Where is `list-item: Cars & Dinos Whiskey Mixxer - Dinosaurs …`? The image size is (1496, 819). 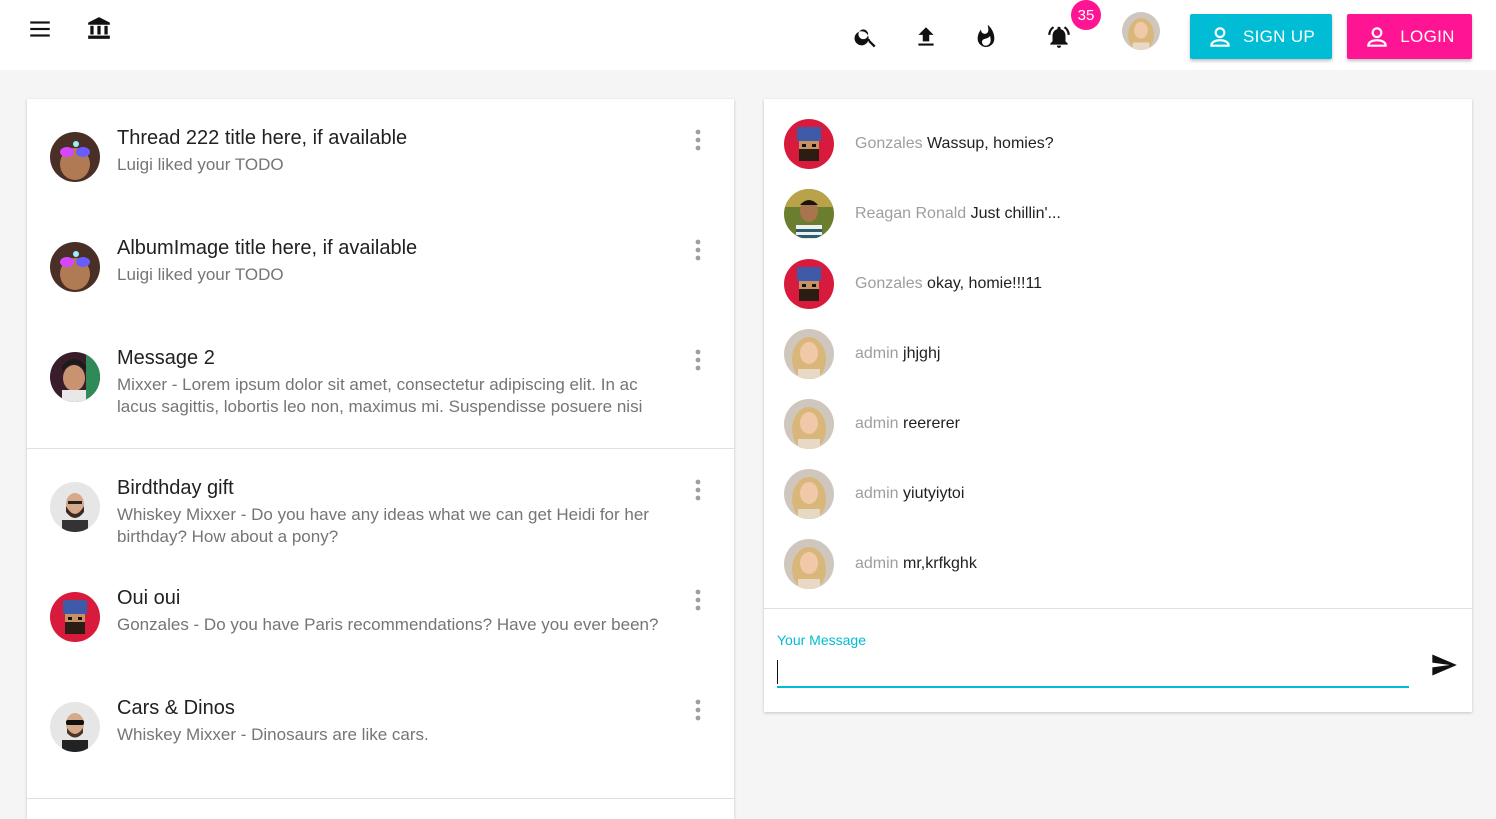
list-item: Cars & Dinos Whiskey Mixxer - Dinosaurs … is located at coordinates (380, 724).